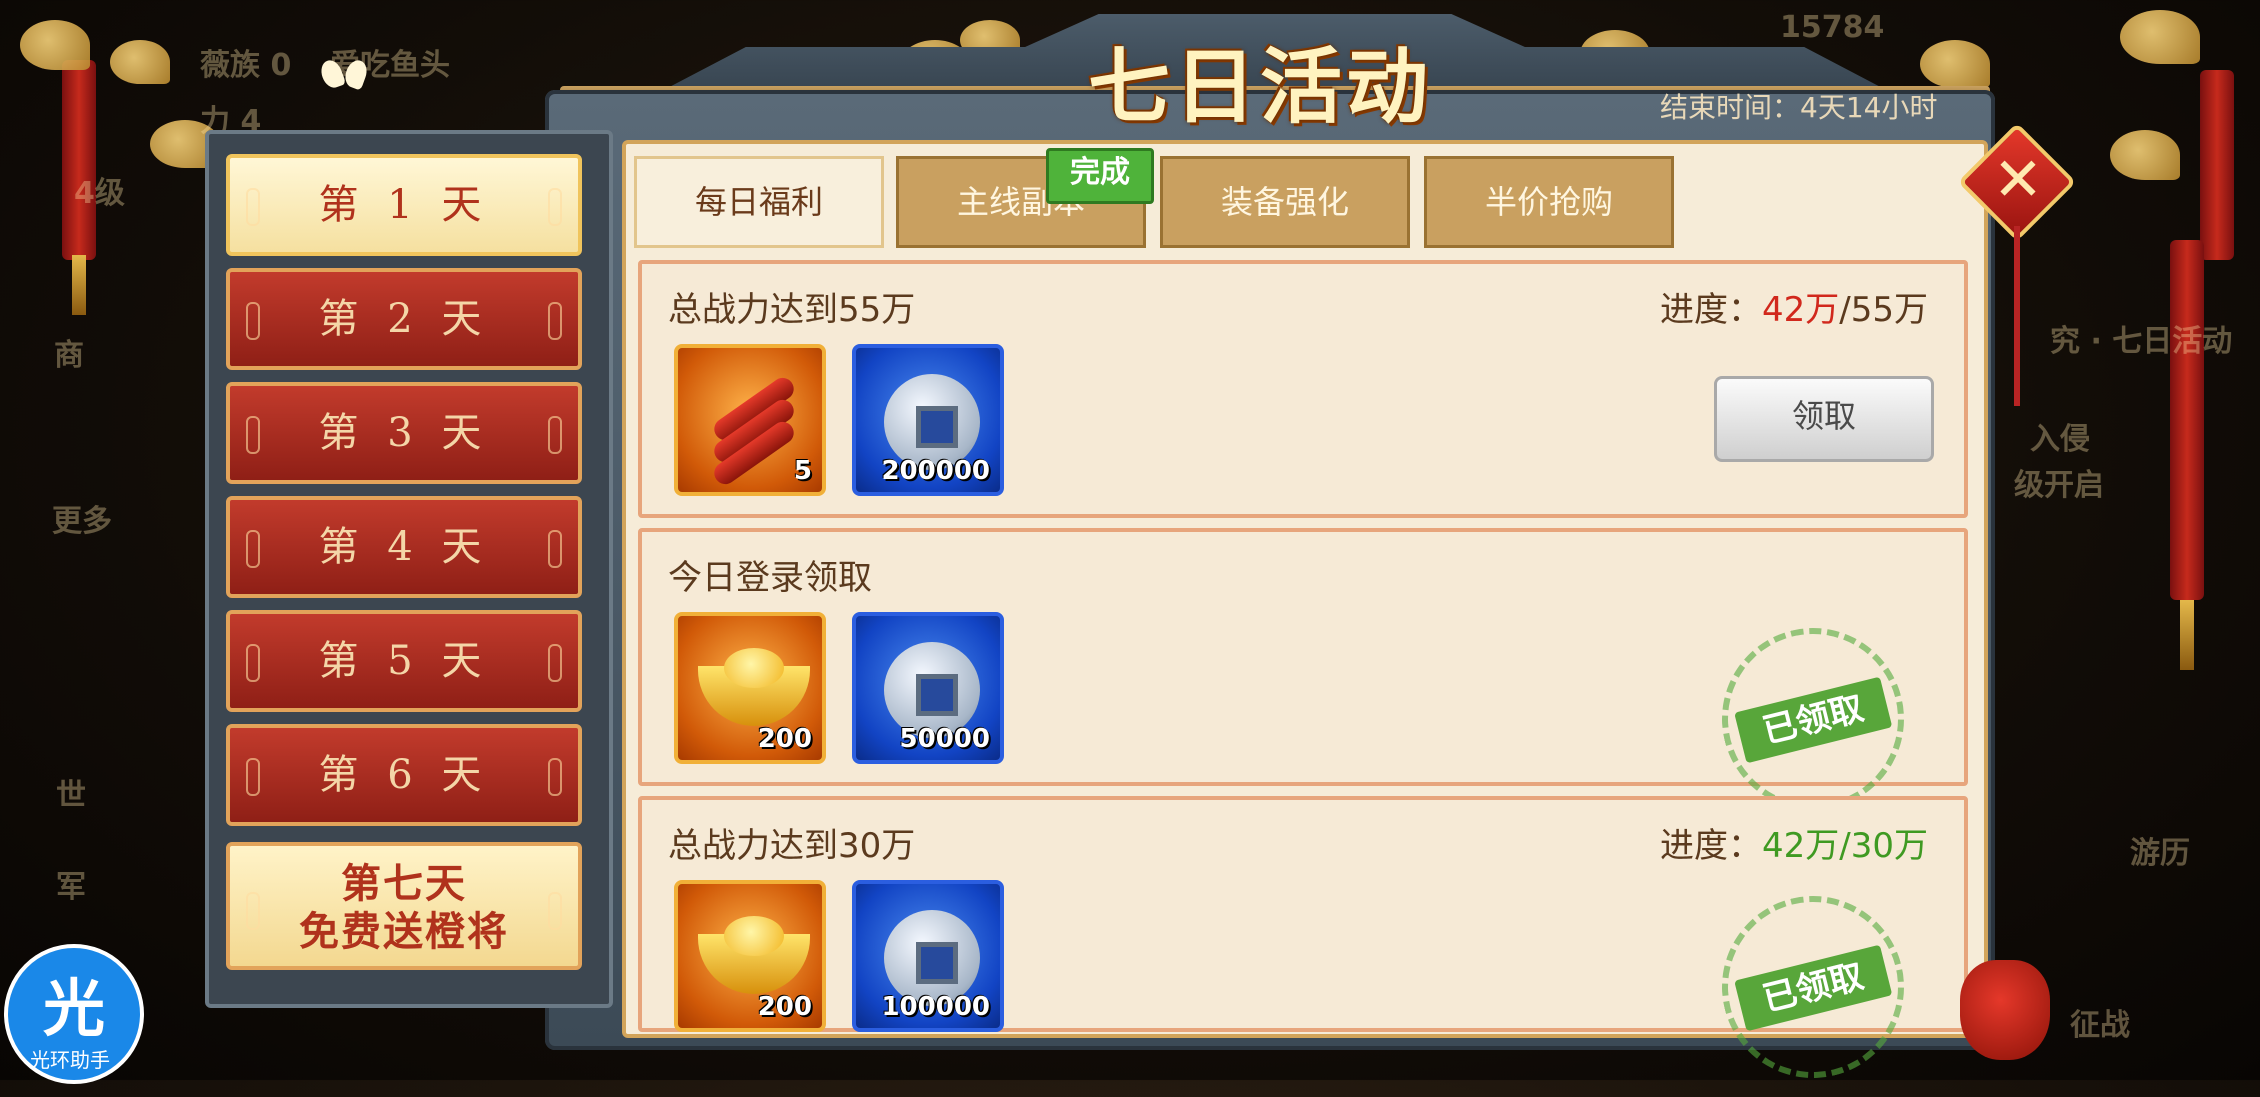  What do you see at coordinates (928, 956) in the screenshot?
I see `reward-item-silver: 100000` at bounding box center [928, 956].